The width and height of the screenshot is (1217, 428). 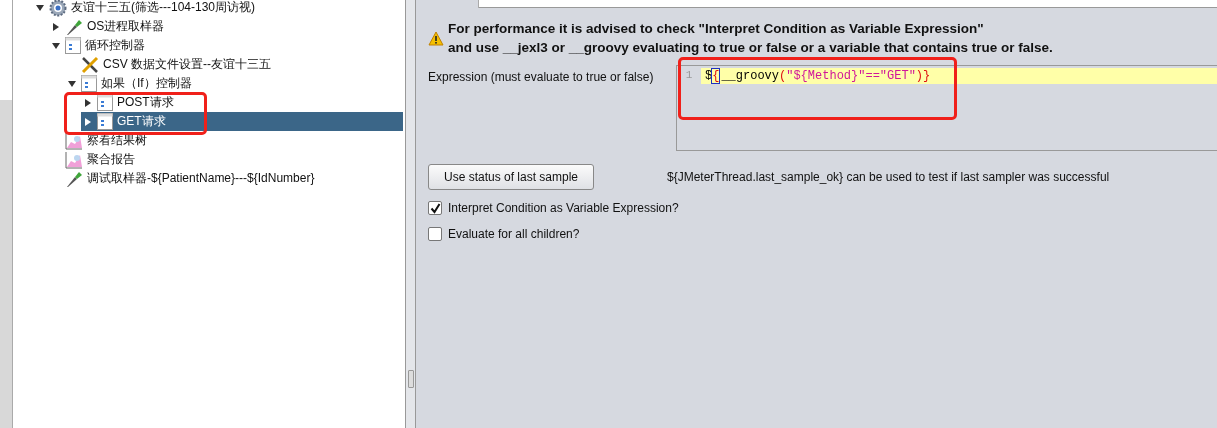 I want to click on hint-text: ${JMeterThread.last_sample_ok} can be used to test if last sampler was successful, so click(x=888, y=177).